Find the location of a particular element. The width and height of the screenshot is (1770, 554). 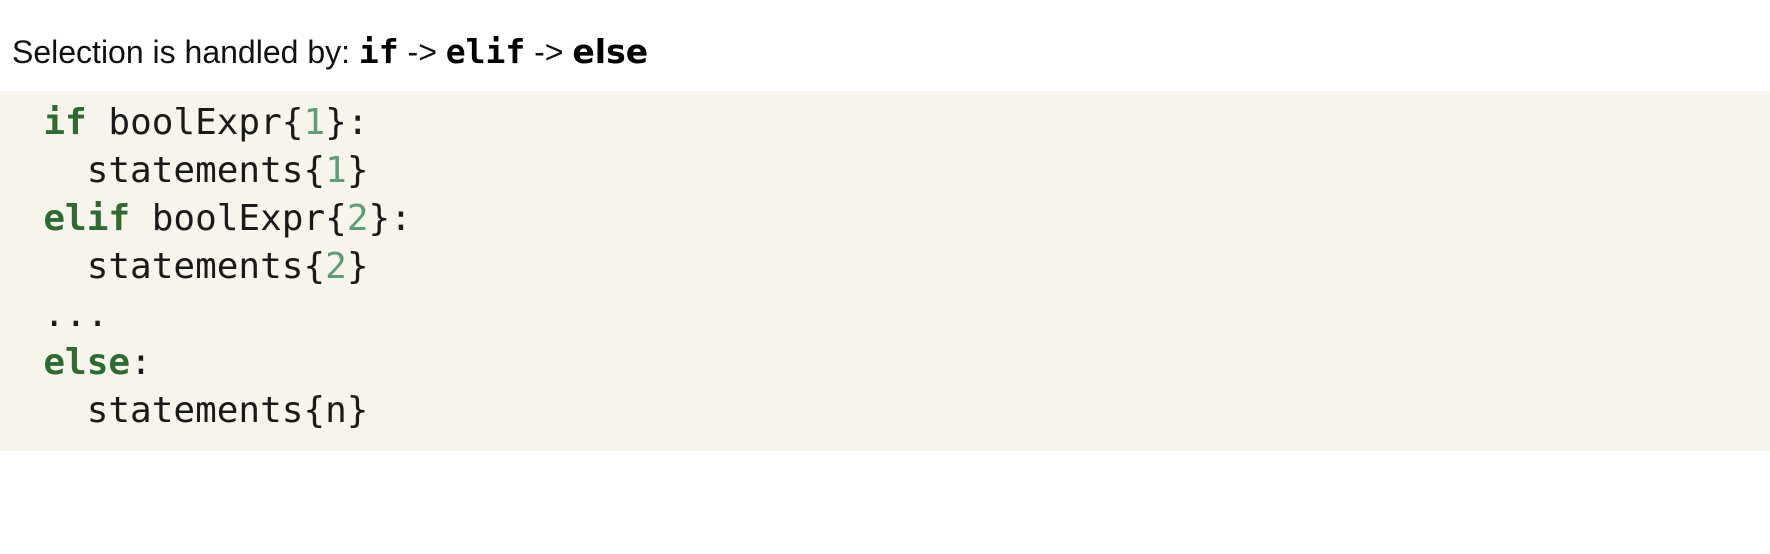

keyword-if: if is located at coordinates (378, 51).